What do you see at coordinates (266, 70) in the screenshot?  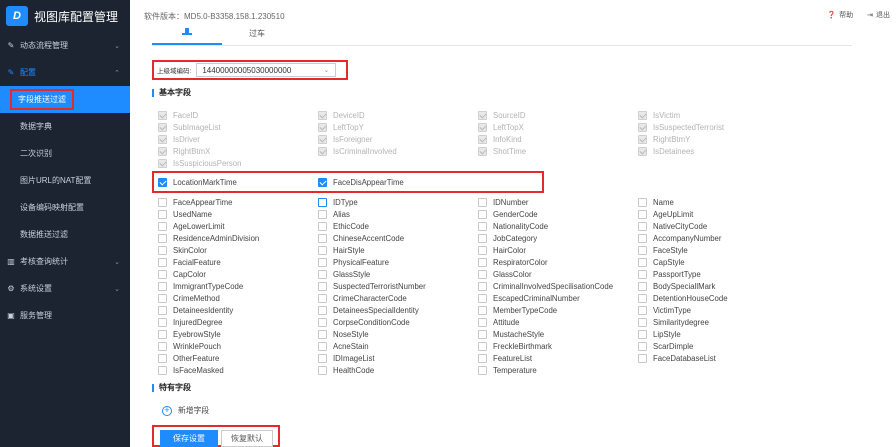 I see `upper-domain-code-select: 14400000005030000000 ⌄` at bounding box center [266, 70].